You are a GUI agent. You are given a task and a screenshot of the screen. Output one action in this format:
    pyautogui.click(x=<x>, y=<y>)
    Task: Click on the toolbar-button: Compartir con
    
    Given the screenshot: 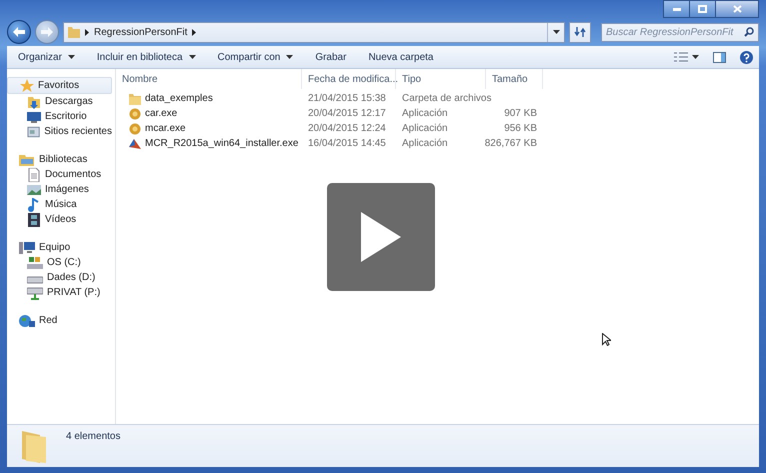 What is the action you would take?
    pyautogui.click(x=256, y=57)
    